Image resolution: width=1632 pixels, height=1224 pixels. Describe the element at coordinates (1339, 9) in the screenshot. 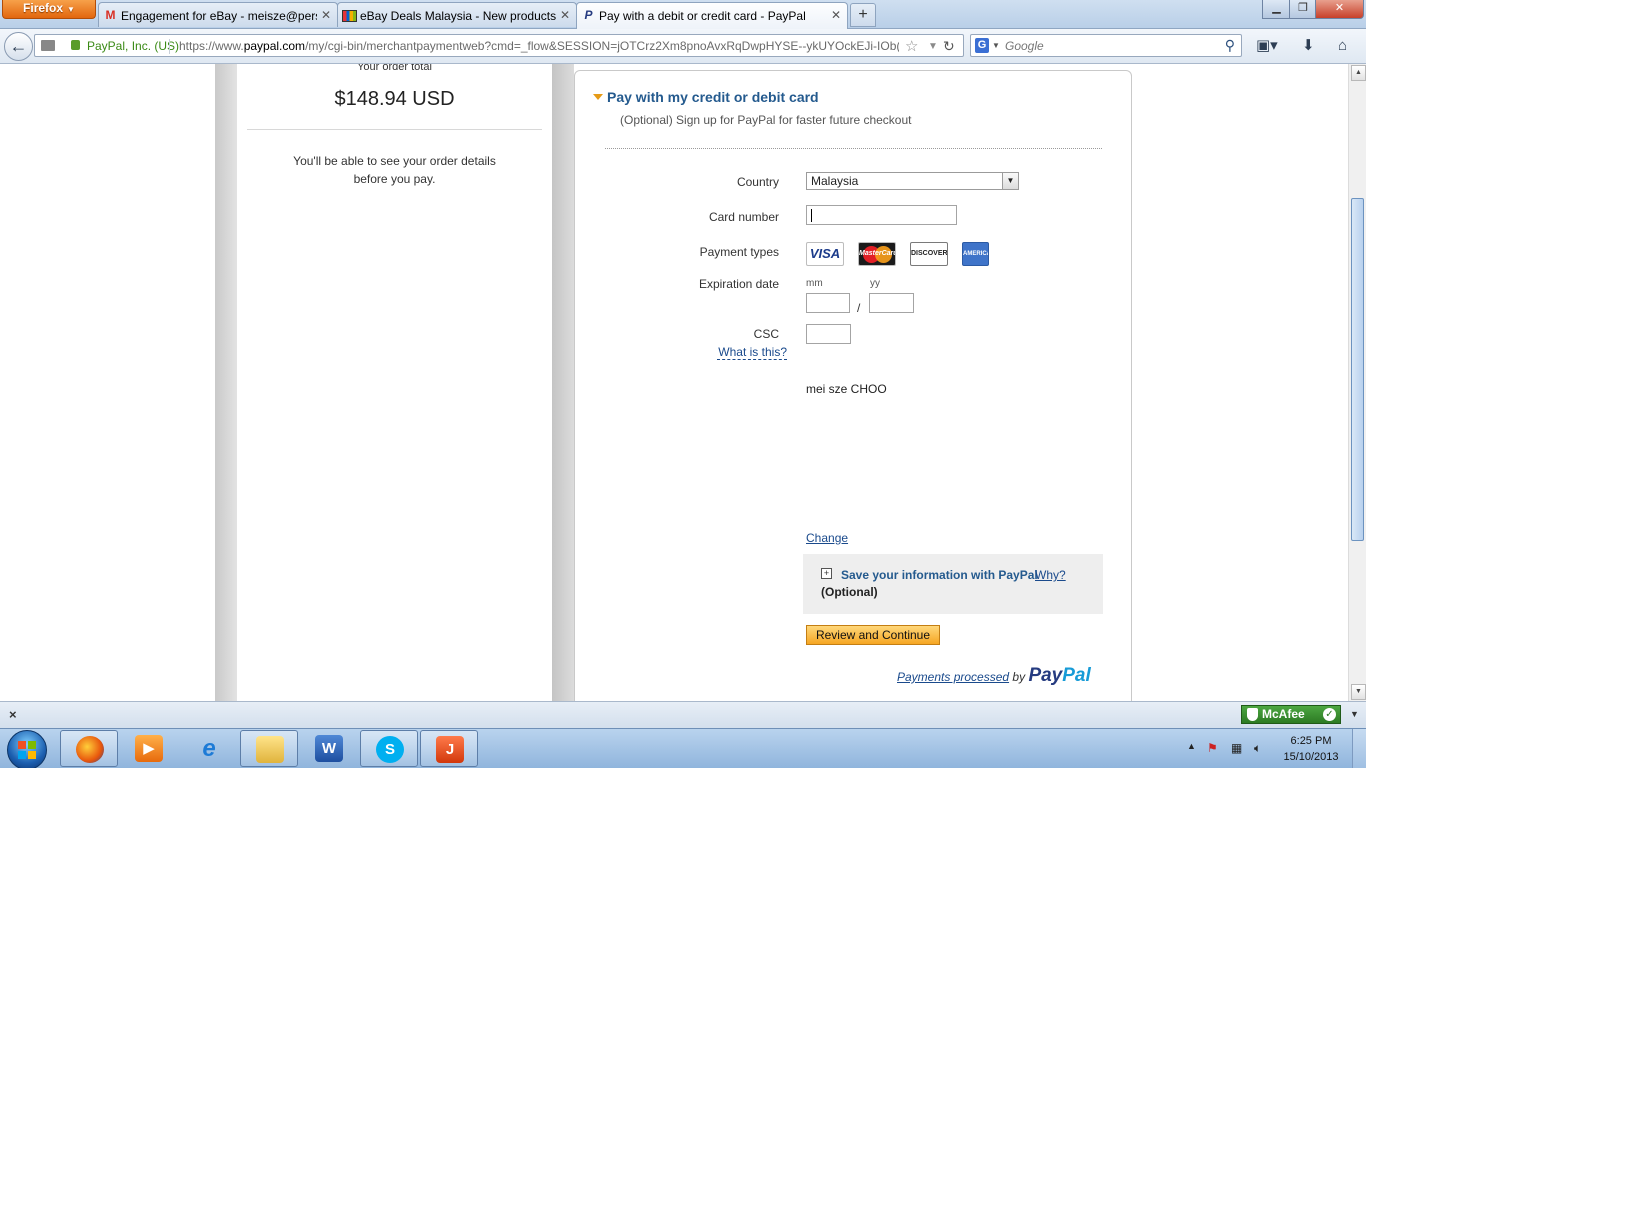

I see `window-close-button: ✕` at that location.